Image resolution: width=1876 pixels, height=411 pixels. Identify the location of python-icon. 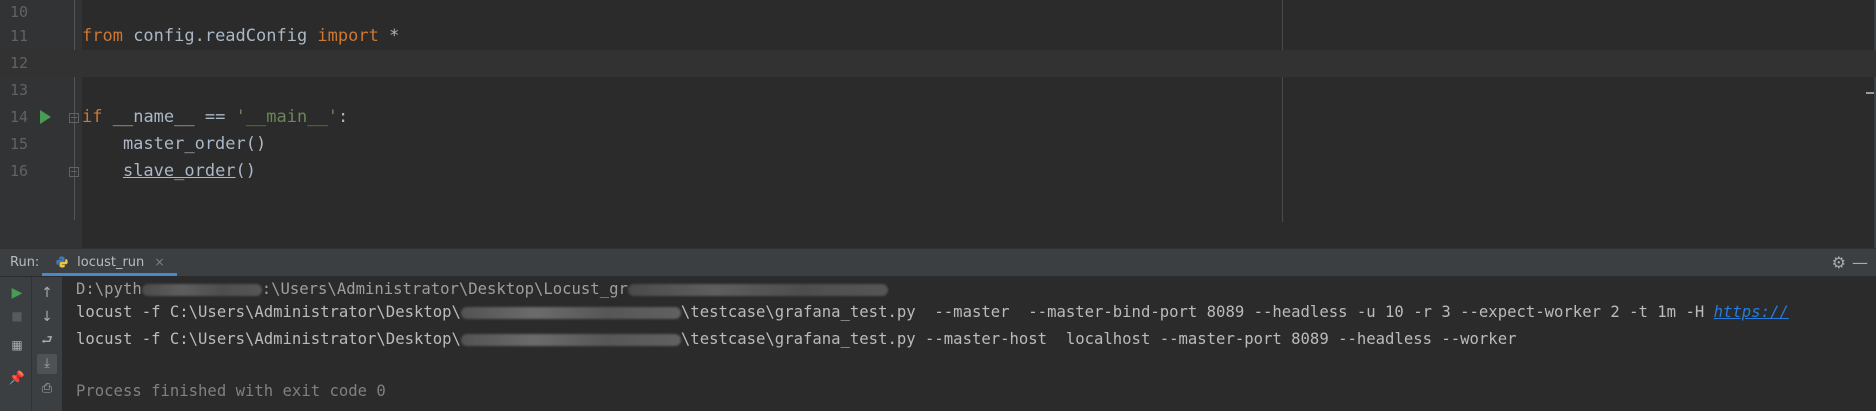
(62, 261).